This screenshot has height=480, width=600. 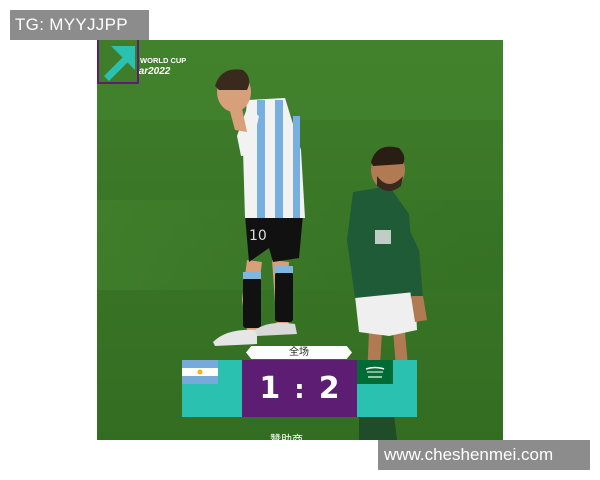 What do you see at coordinates (79, 25) in the screenshot?
I see `top-watermark: TG: MYYJJPP` at bounding box center [79, 25].